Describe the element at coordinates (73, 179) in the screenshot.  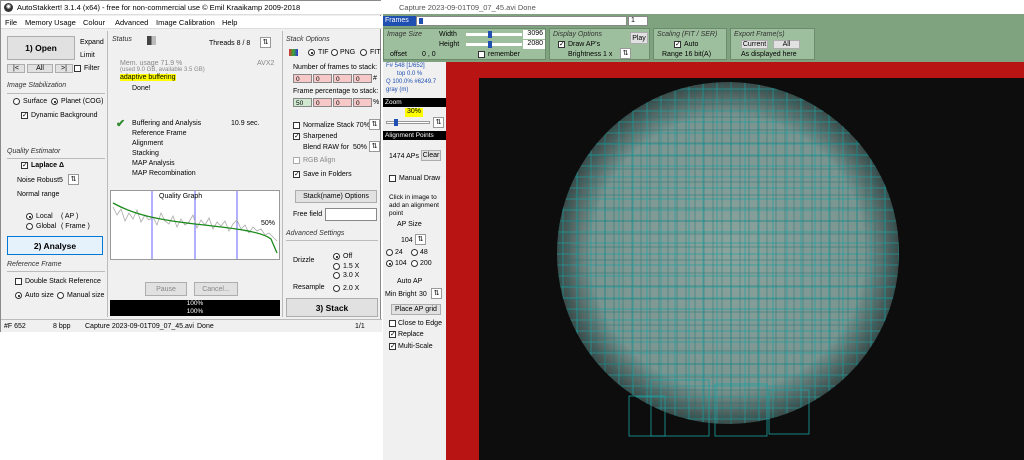
I see `noise-robust-spinner: ⇅` at that location.